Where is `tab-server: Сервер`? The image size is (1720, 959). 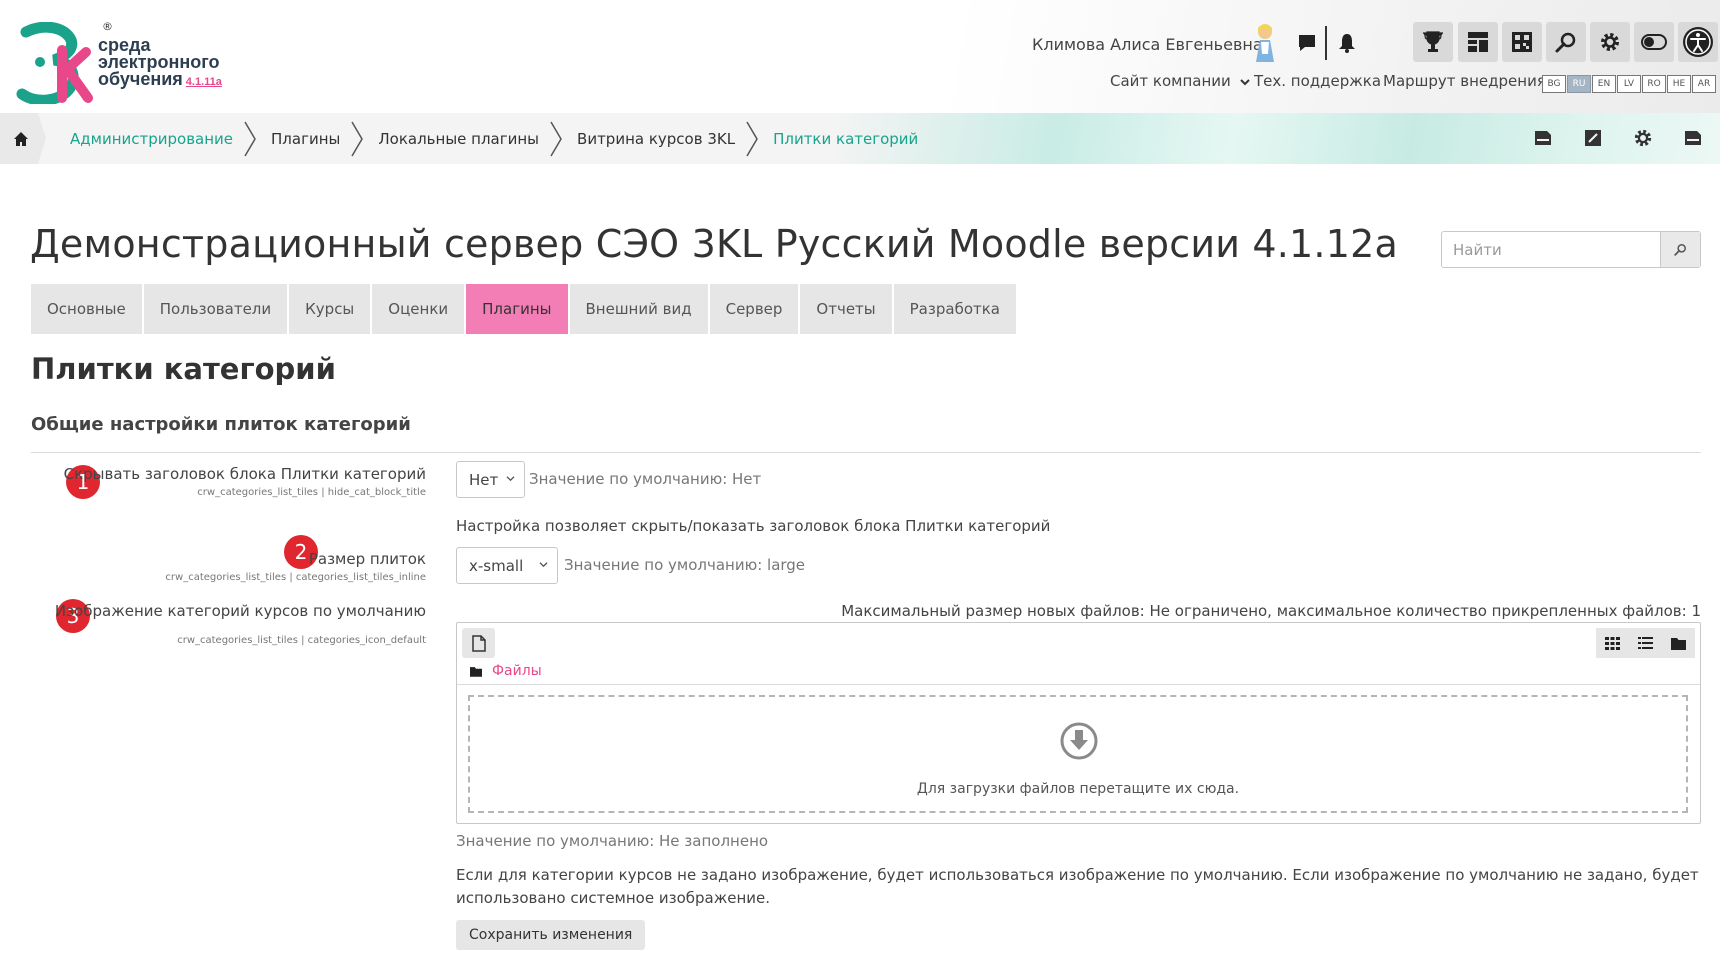
tab-server: Сервер is located at coordinates (754, 309).